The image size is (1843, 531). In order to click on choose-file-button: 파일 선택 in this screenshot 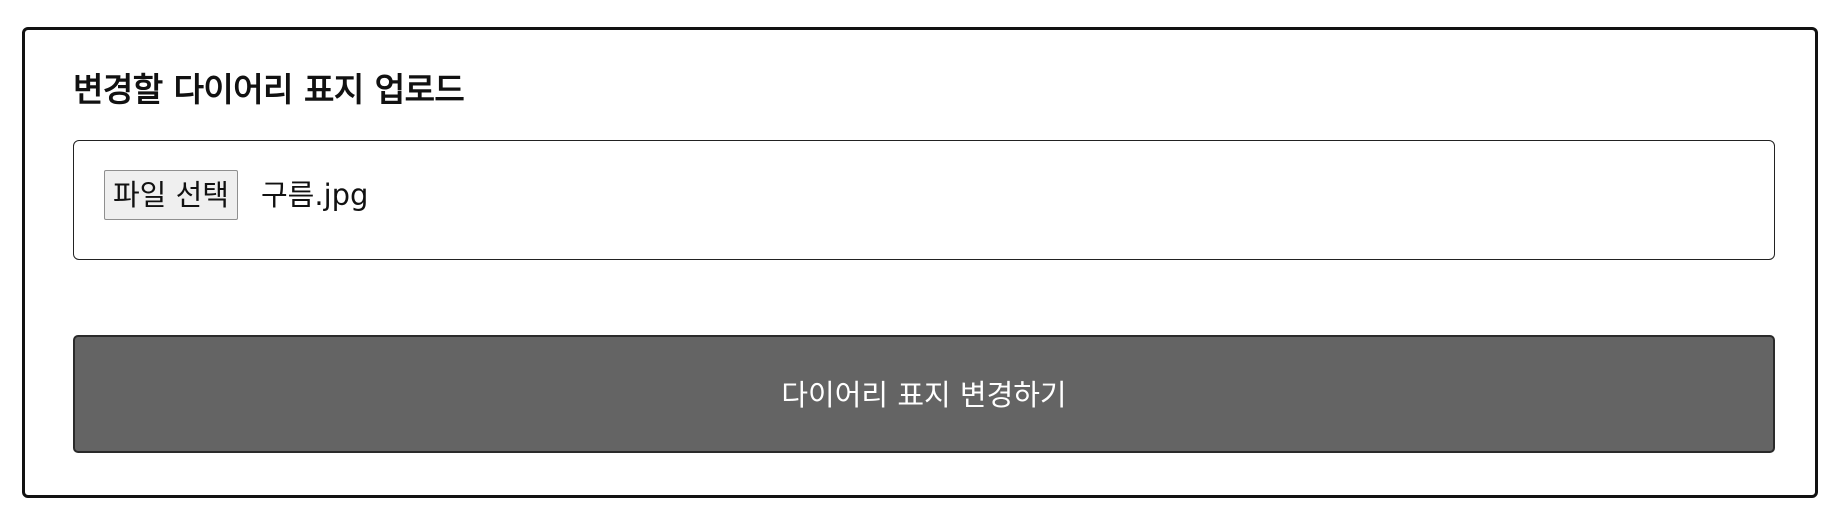, I will do `click(171, 195)`.